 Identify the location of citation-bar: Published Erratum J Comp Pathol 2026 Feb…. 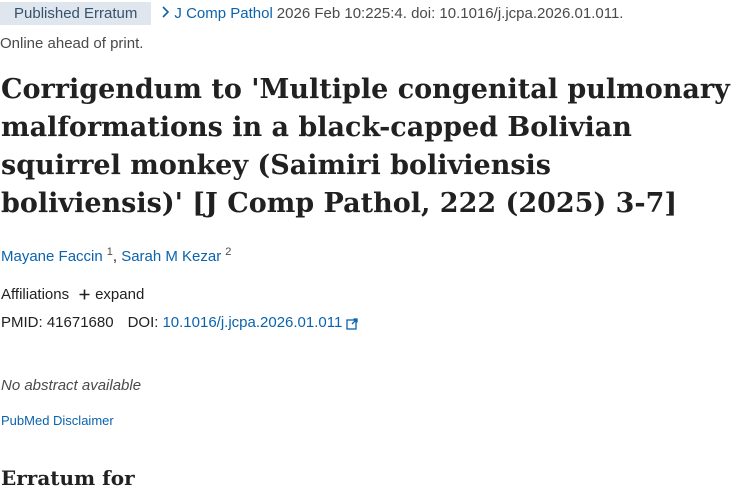
(311, 13).